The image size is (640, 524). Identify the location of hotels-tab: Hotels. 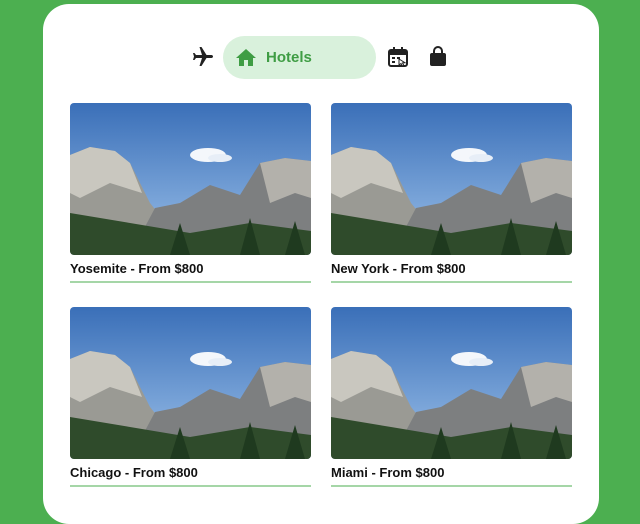
(299, 57).